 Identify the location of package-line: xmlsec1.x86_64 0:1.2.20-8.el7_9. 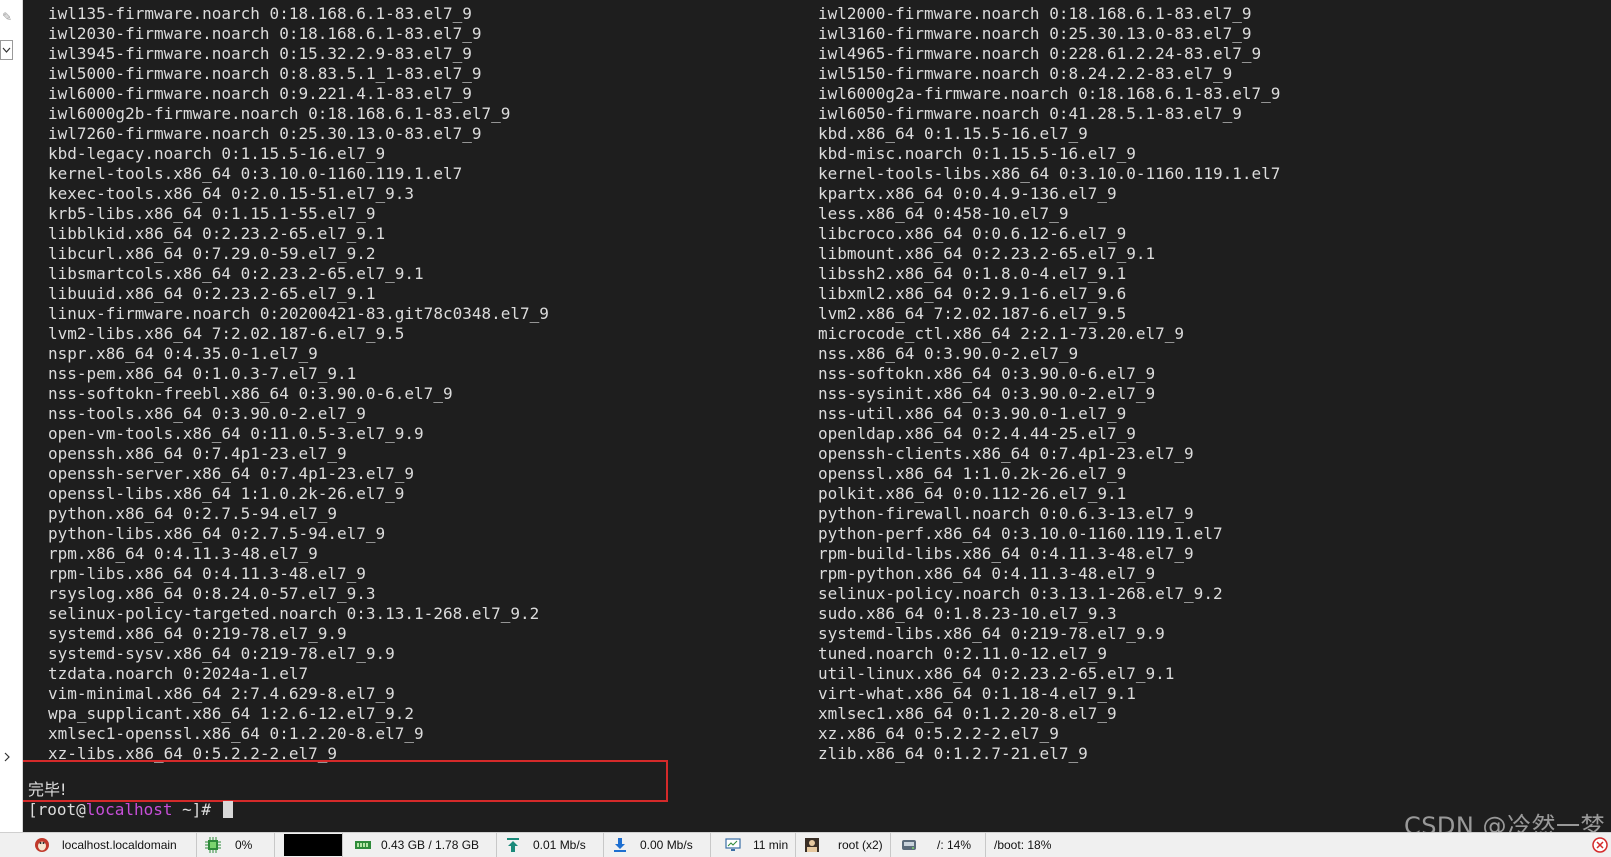
(967, 713).